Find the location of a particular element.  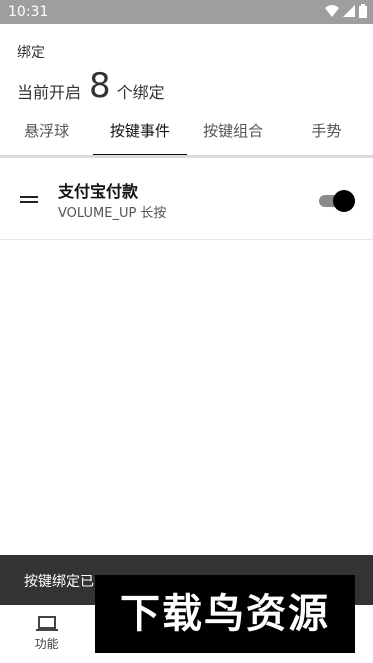

binding-count-line: 当前开启 8 个绑定 is located at coordinates (91, 86).